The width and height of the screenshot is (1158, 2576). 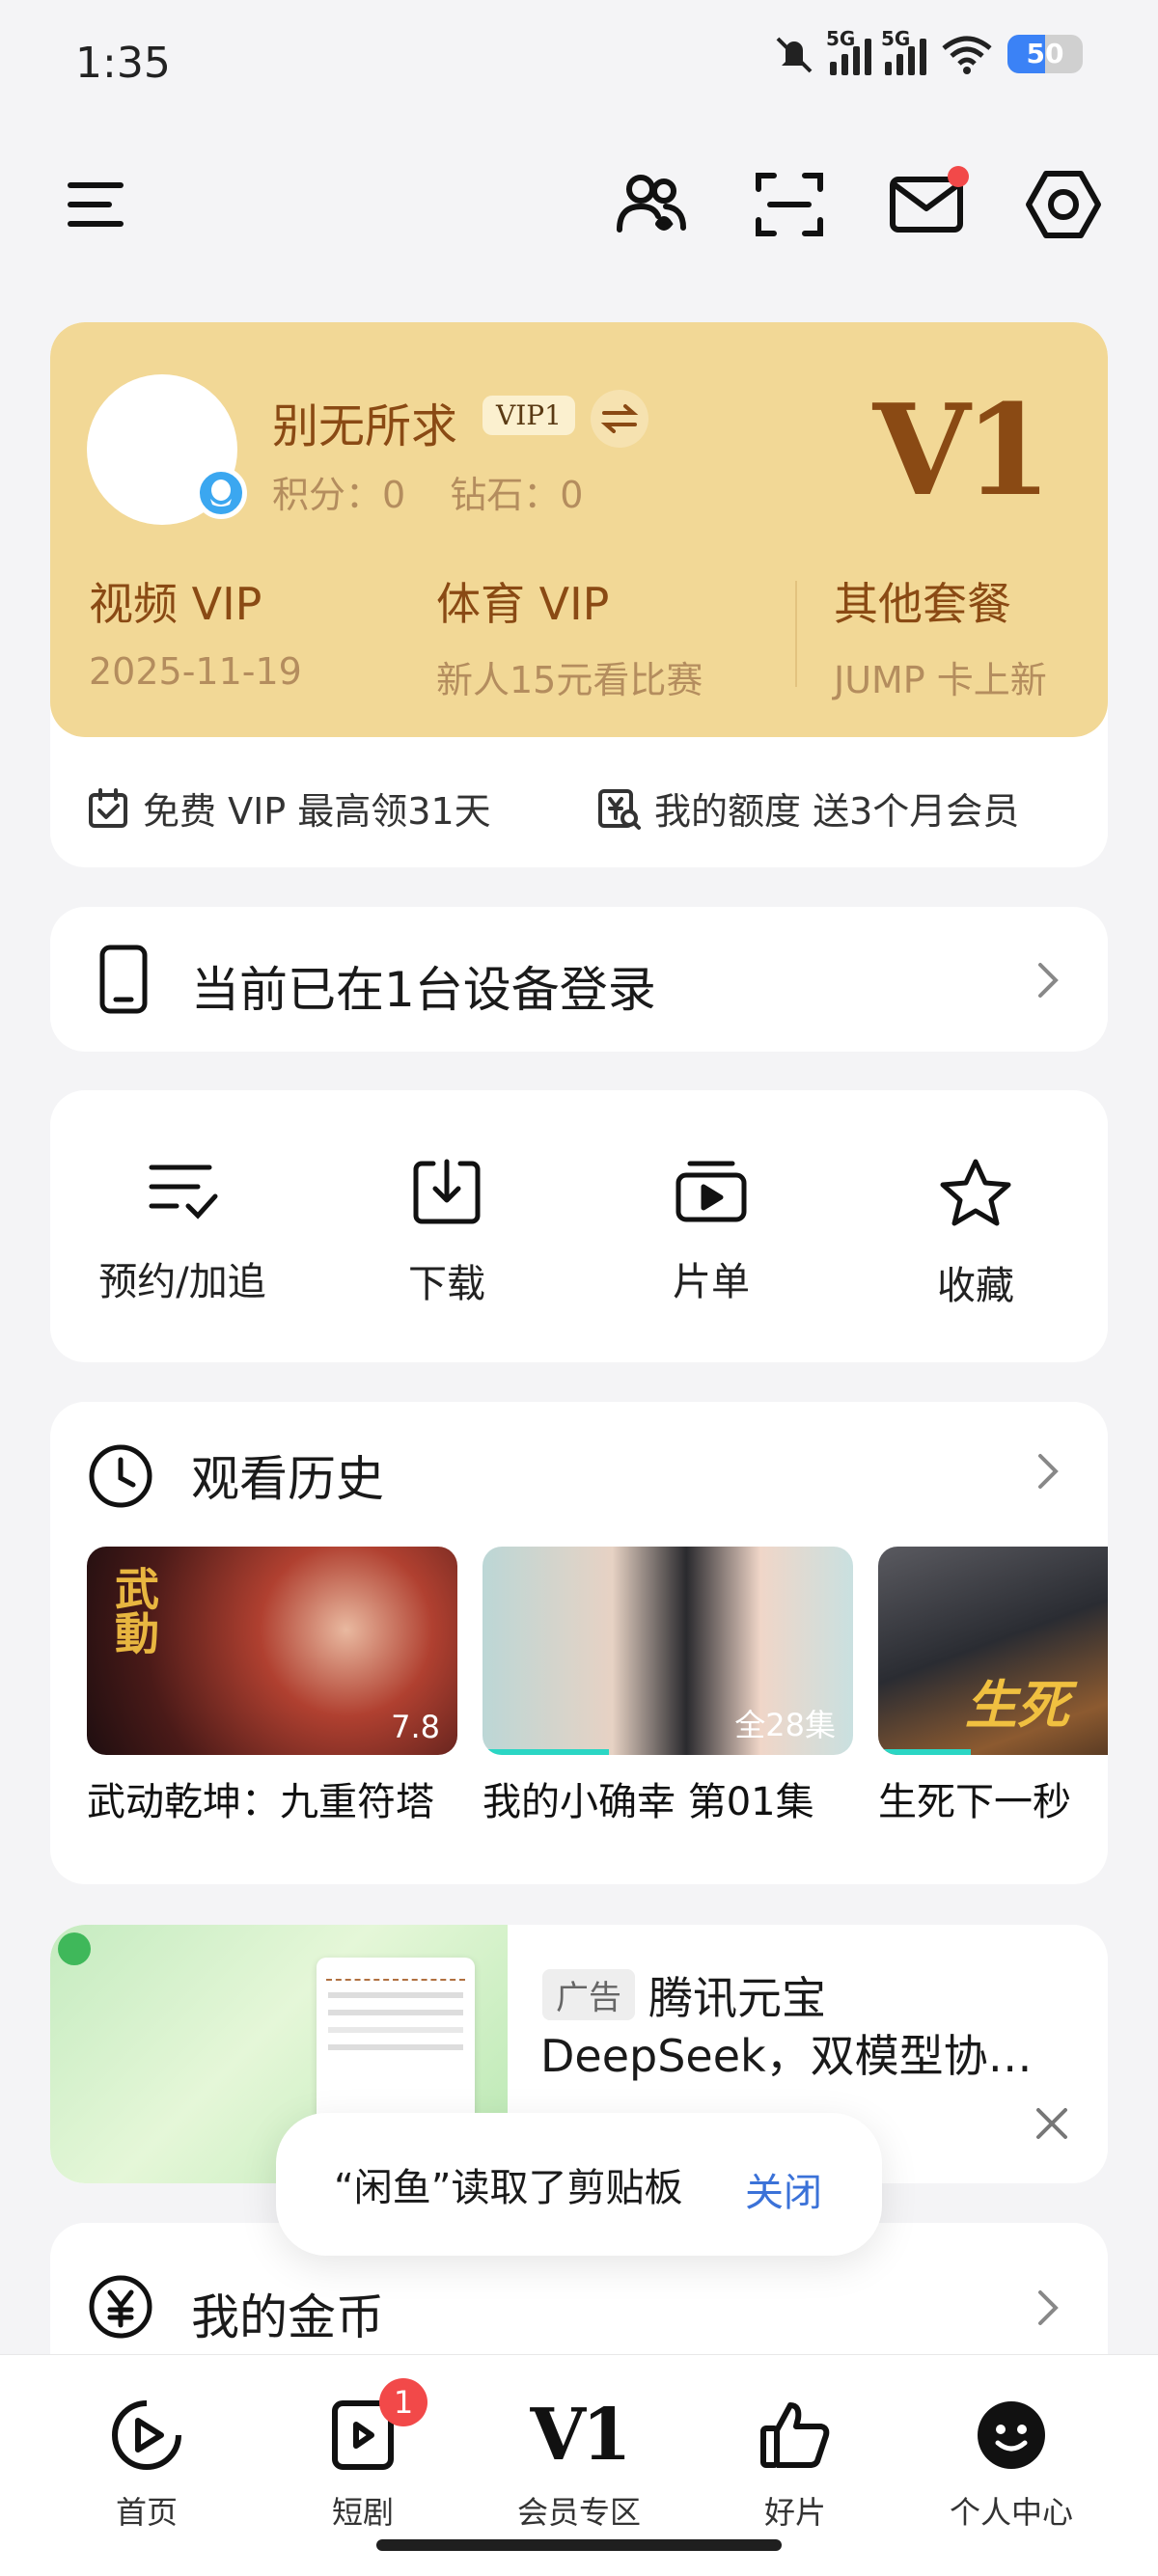 What do you see at coordinates (903, 51) in the screenshot?
I see `signal-2-icon: 5G` at bounding box center [903, 51].